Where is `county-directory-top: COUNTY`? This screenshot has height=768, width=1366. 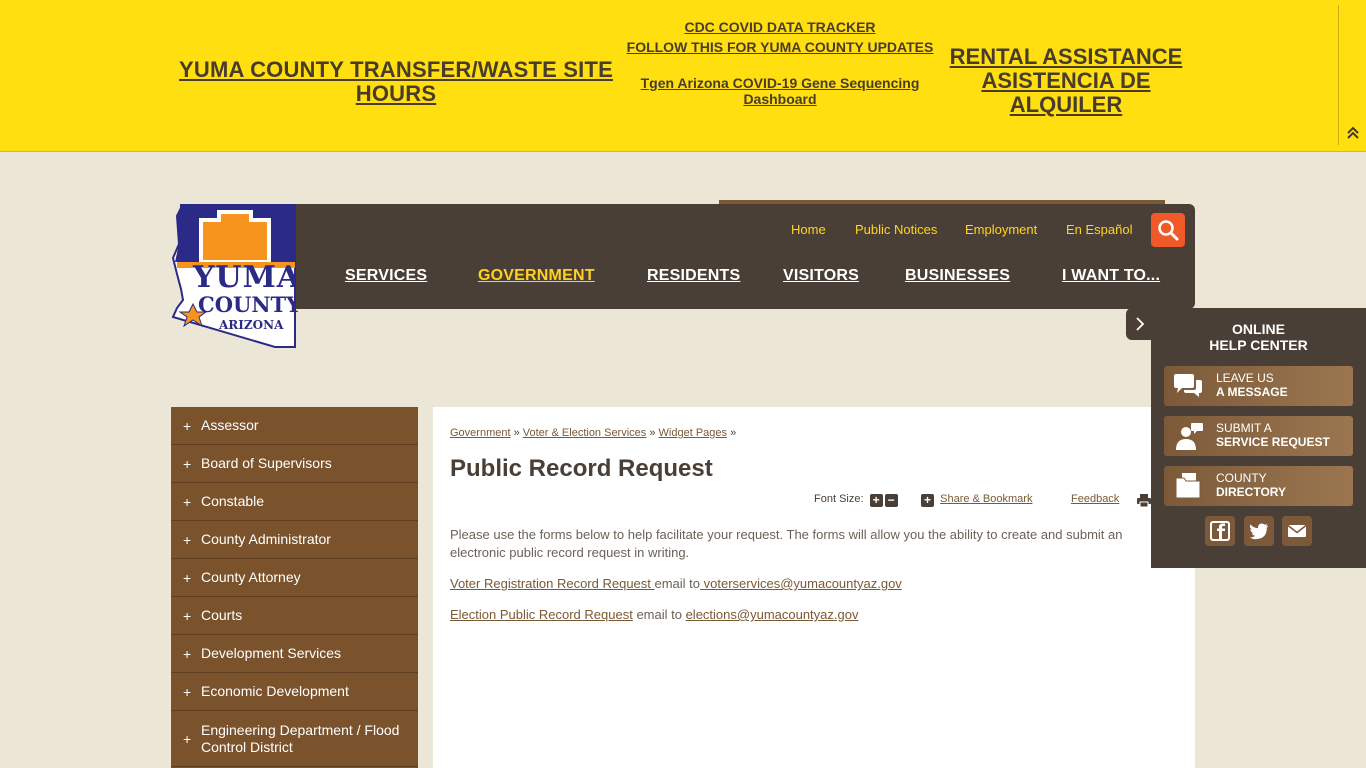 county-directory-top: COUNTY is located at coordinates (1241, 478).